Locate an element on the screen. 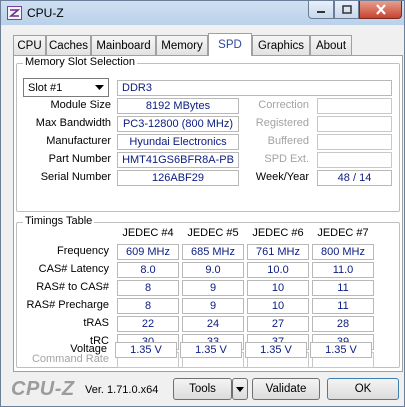 The height and width of the screenshot is (407, 405). timings-cell: 8.0 is located at coordinates (148, 270).